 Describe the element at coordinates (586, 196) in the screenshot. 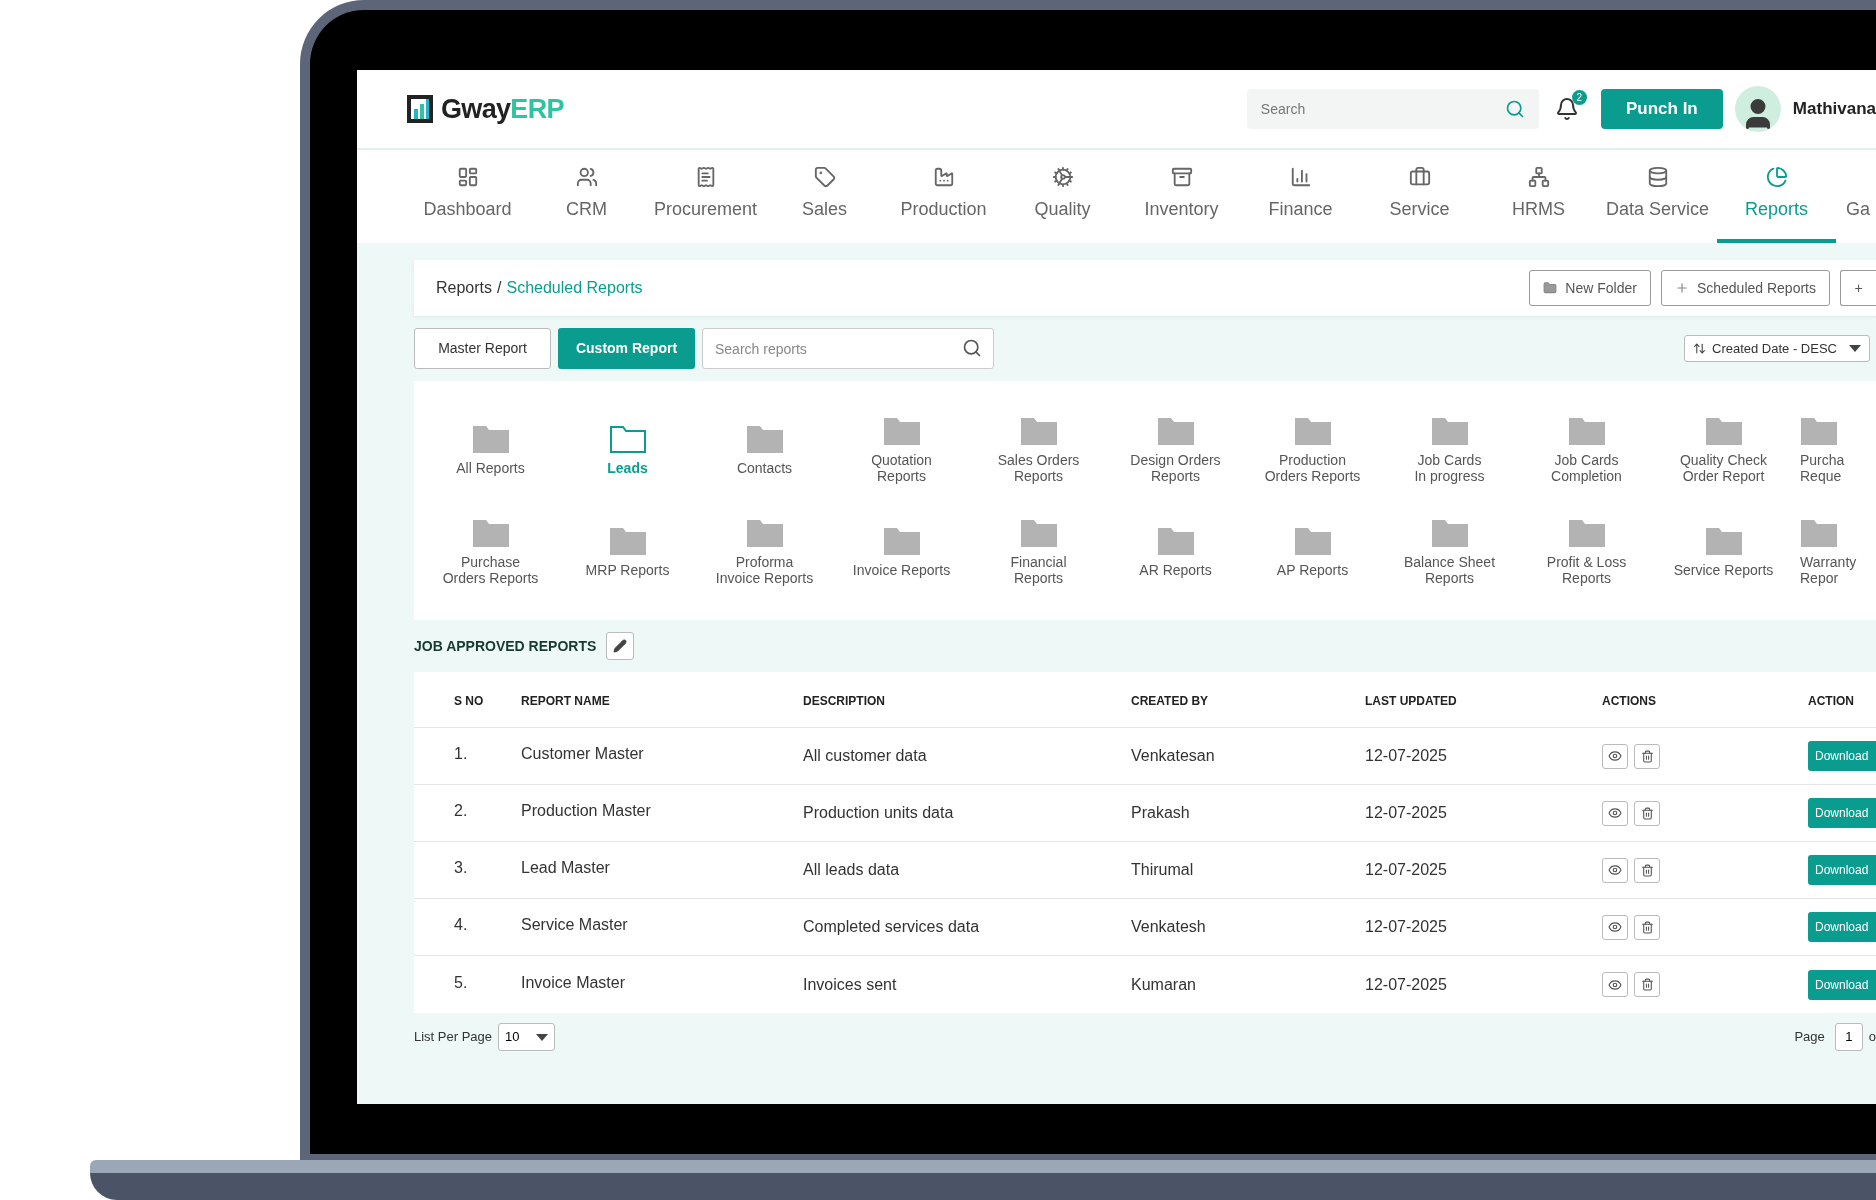

I see `nav-tab: CRM` at that location.